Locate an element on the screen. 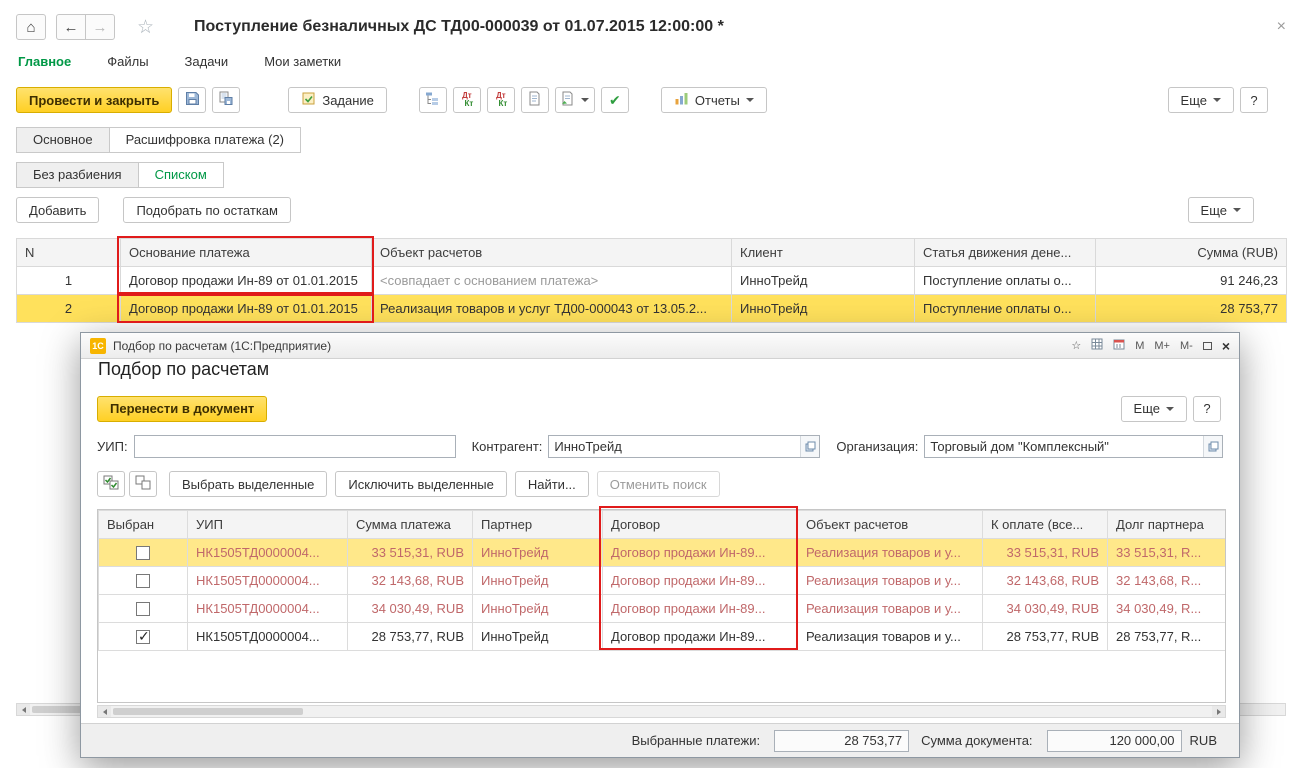 This screenshot has width=1302, height=768. dialog-more-button: Еще is located at coordinates (1153, 408).